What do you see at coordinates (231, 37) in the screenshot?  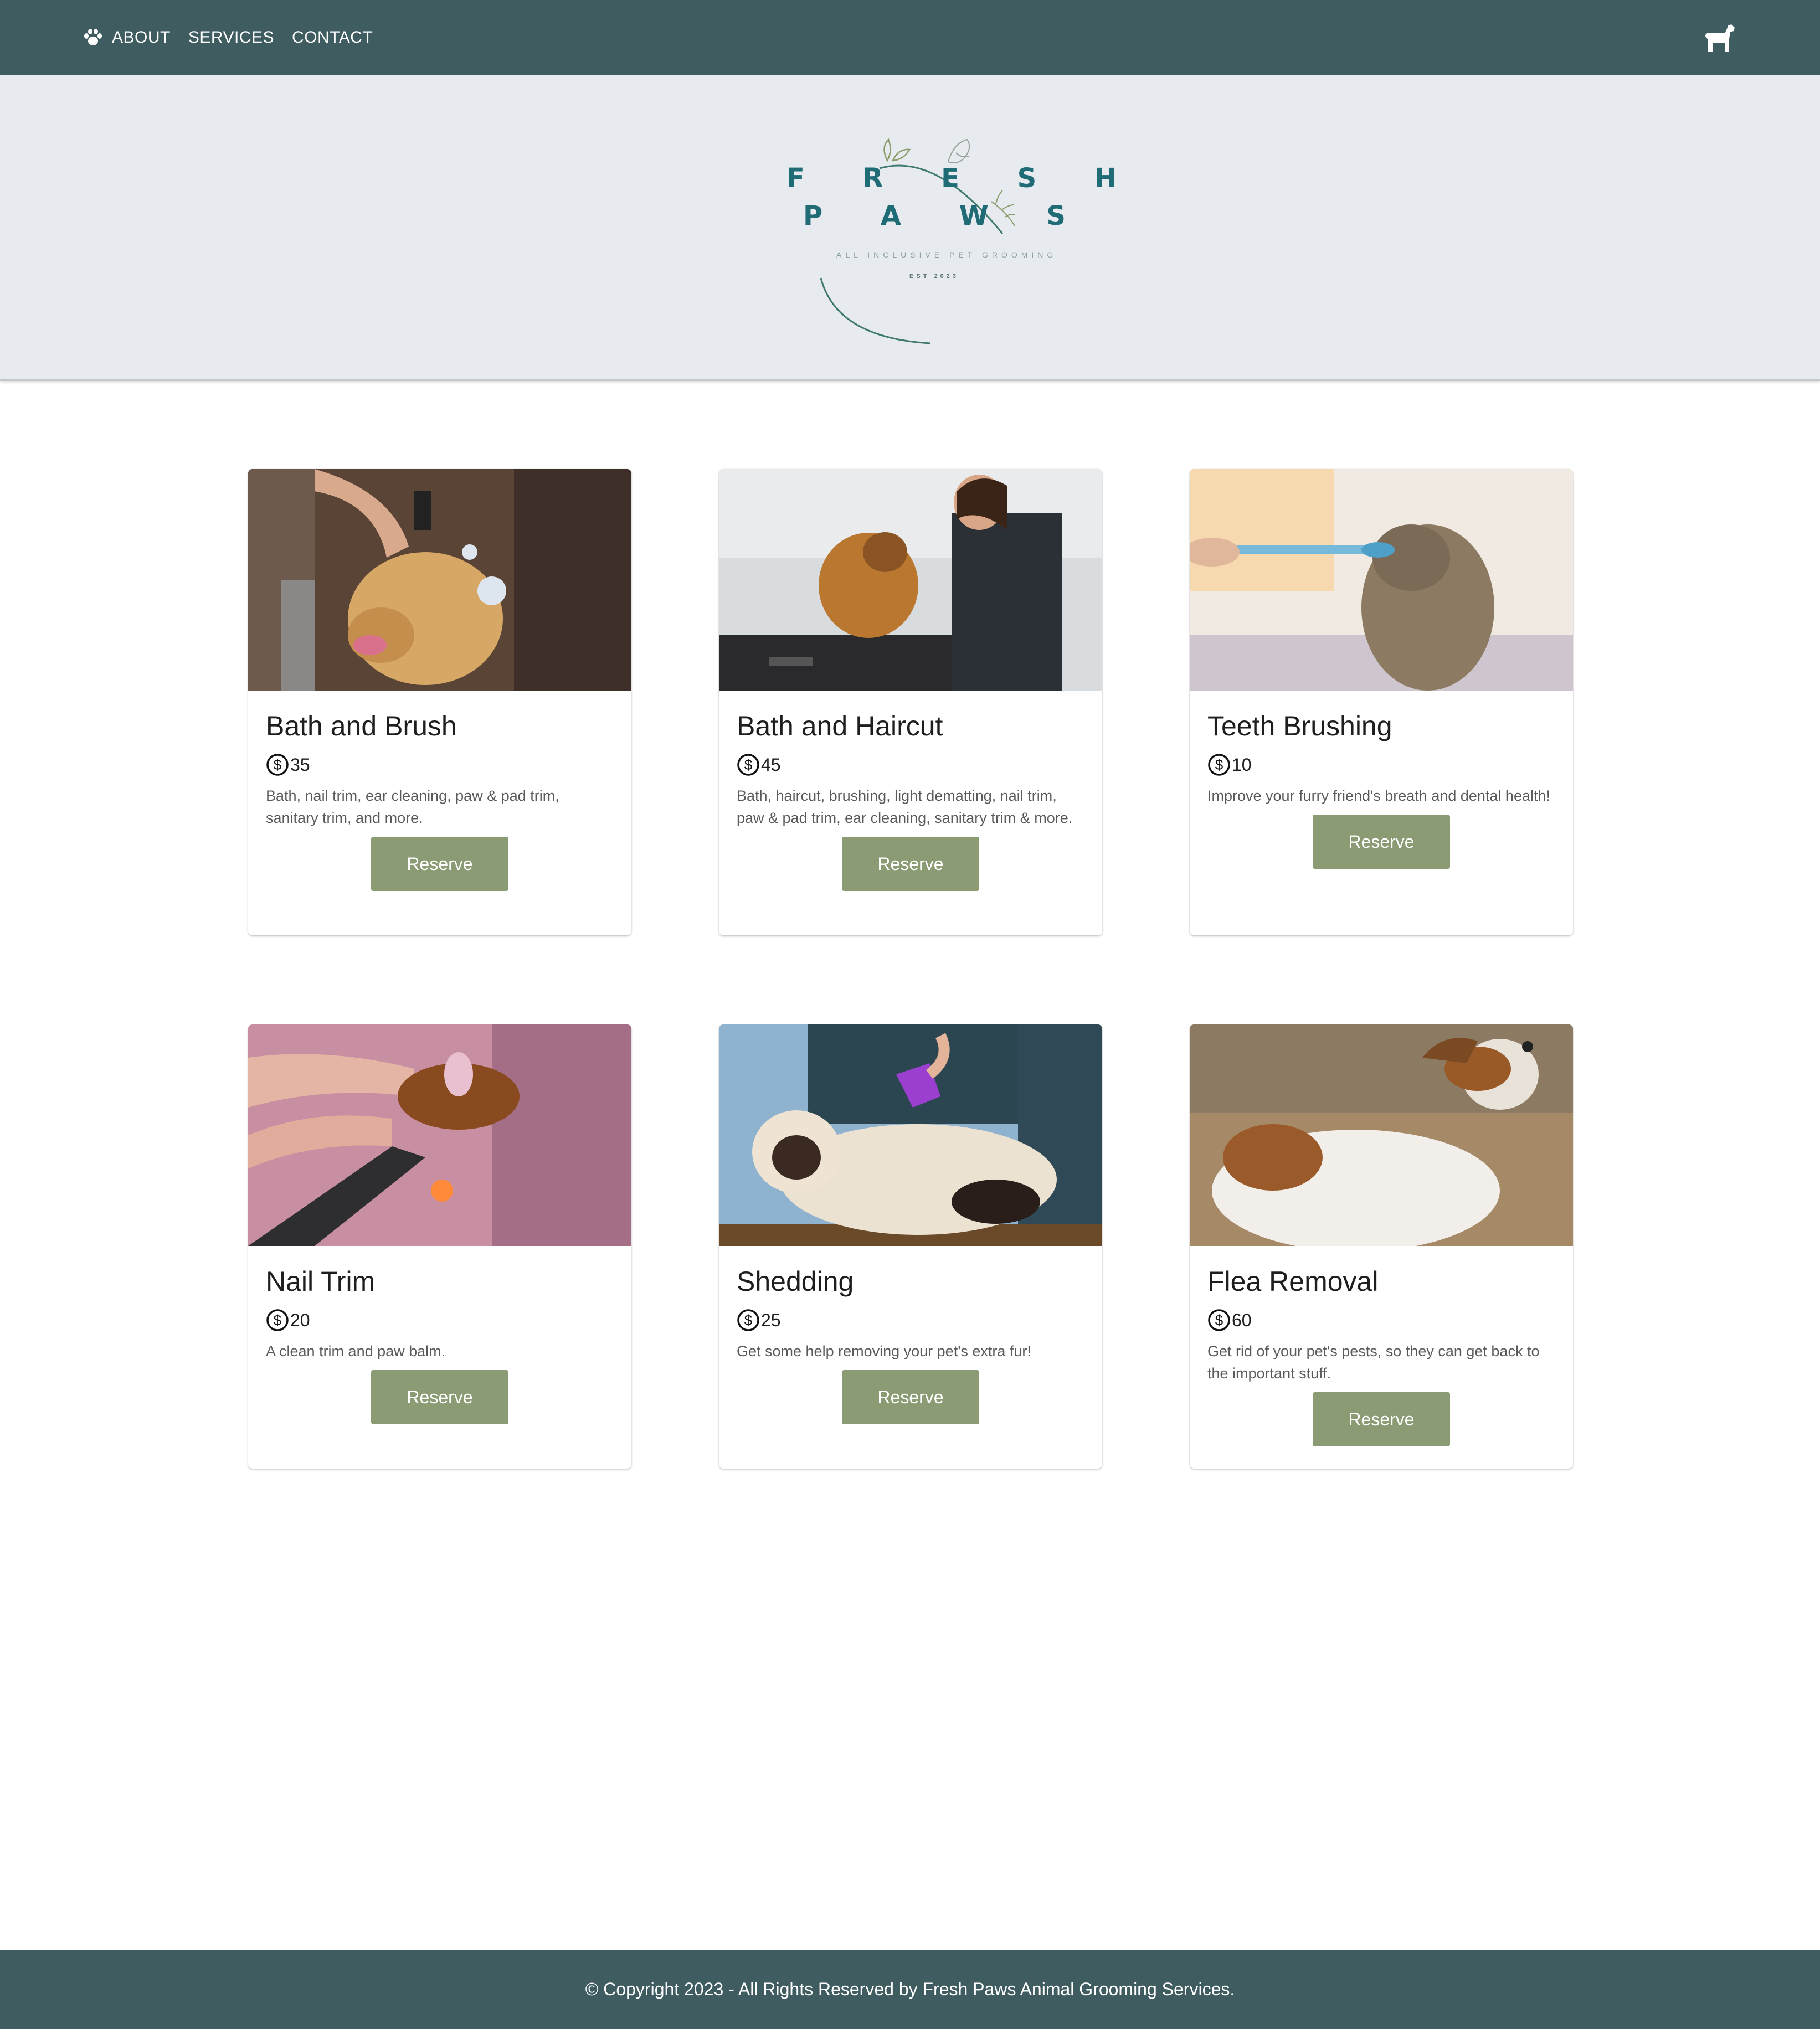 I see `nav-services-link: SERVICES` at bounding box center [231, 37].